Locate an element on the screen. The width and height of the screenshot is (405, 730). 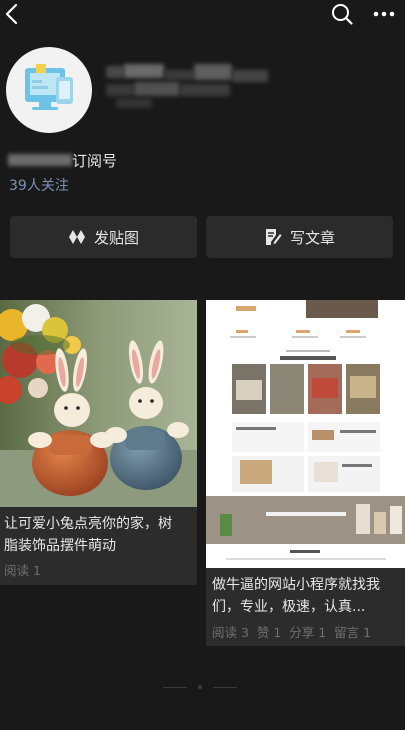
avatar is located at coordinates (49, 90).